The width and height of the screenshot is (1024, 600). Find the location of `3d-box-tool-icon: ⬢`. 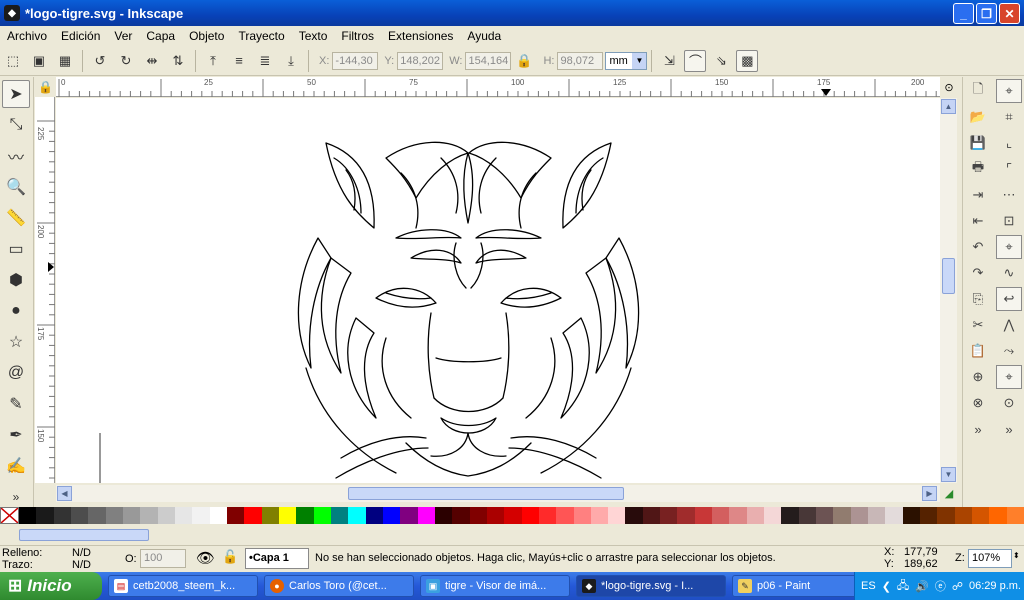

3d-box-tool-icon: ⬢ is located at coordinates (16, 280).